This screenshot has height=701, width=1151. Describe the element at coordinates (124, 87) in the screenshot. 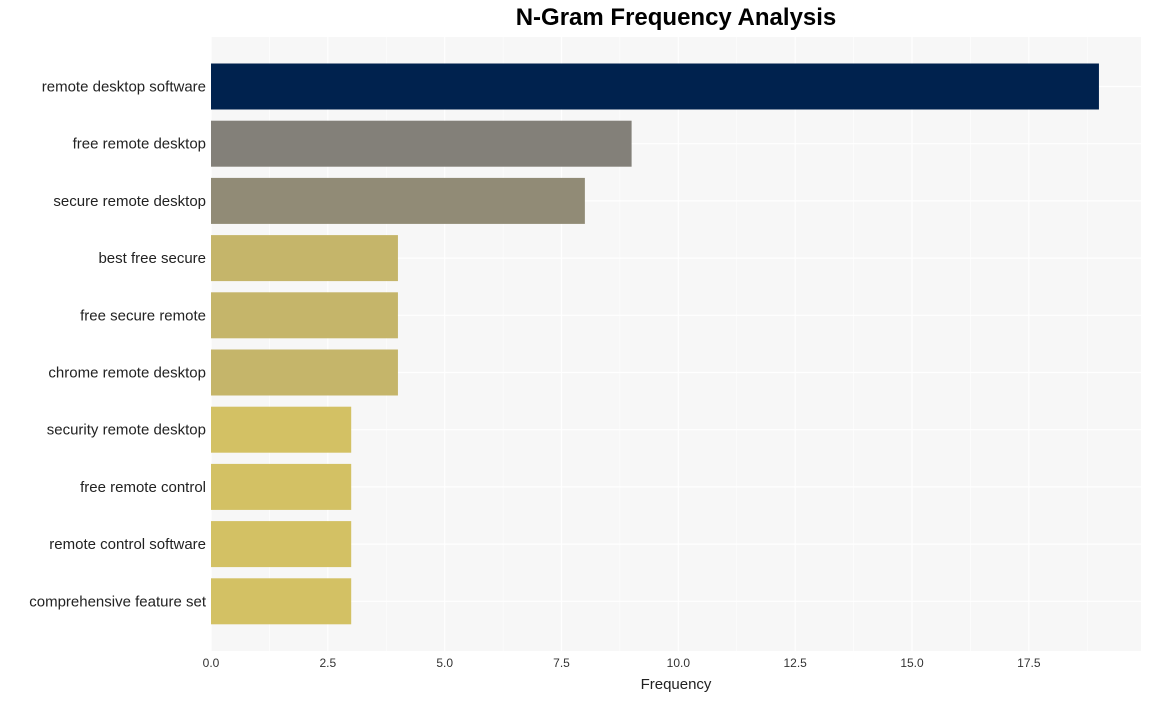

I see `y-tick-label: remote desktop software` at that location.